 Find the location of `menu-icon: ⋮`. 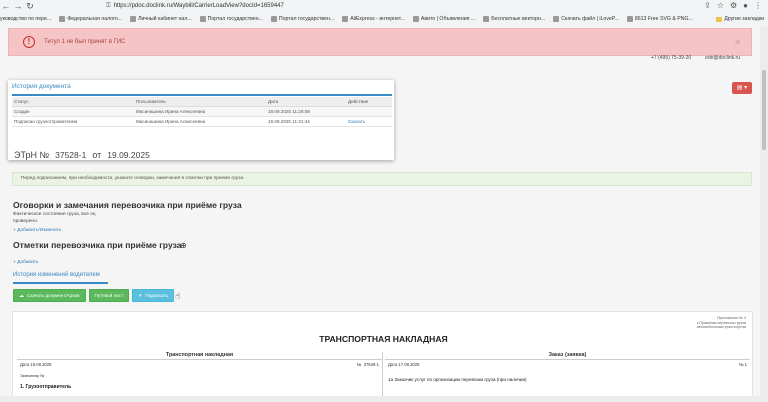

menu-icon: ⋮ is located at coordinates (758, 5).